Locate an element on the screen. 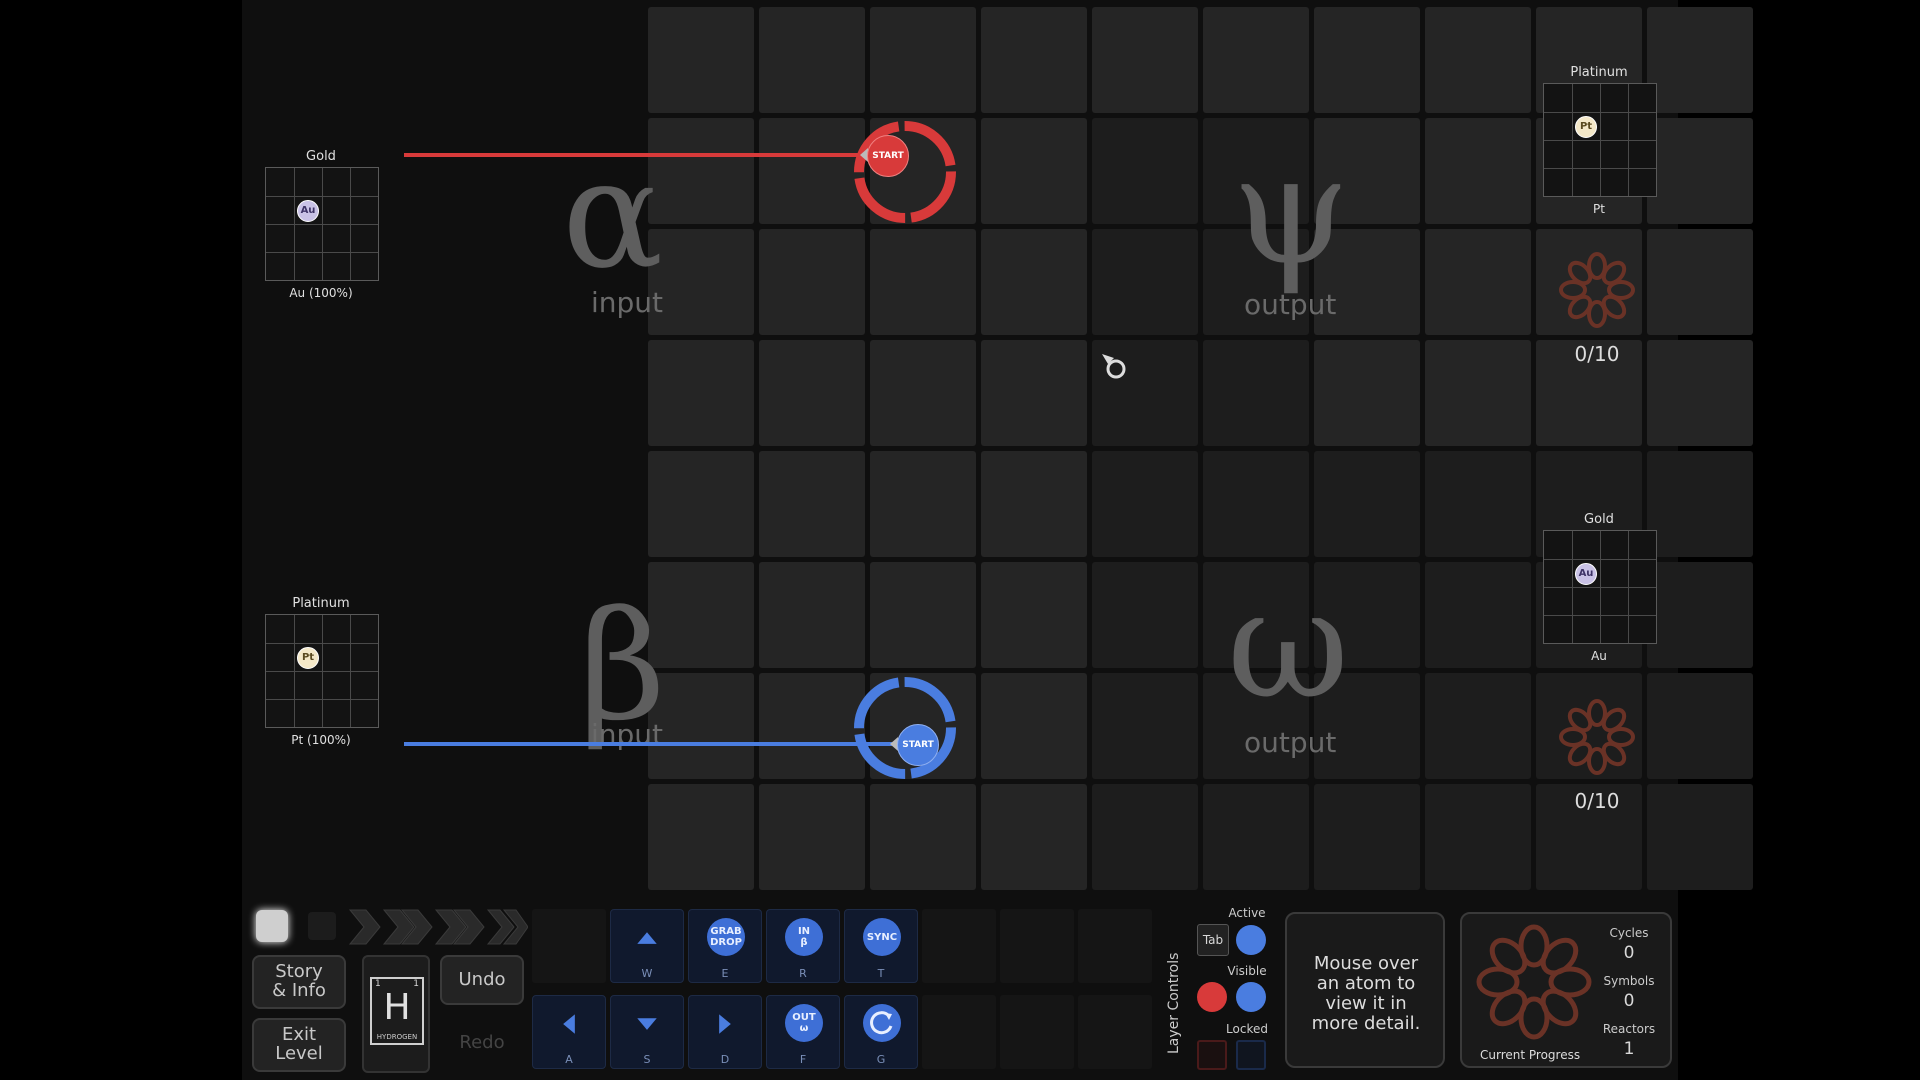  input-beta-molecule: Platinum Pt Pt (100%) is located at coordinates (321, 671).